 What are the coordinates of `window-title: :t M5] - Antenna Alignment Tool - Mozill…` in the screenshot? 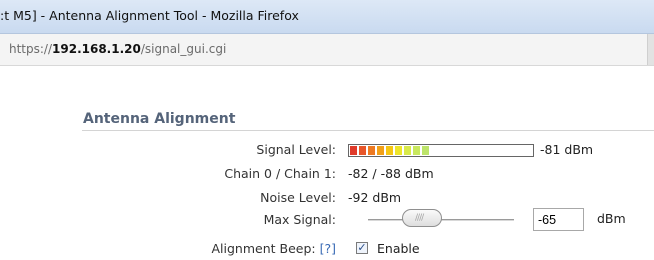 It's located at (149, 15).